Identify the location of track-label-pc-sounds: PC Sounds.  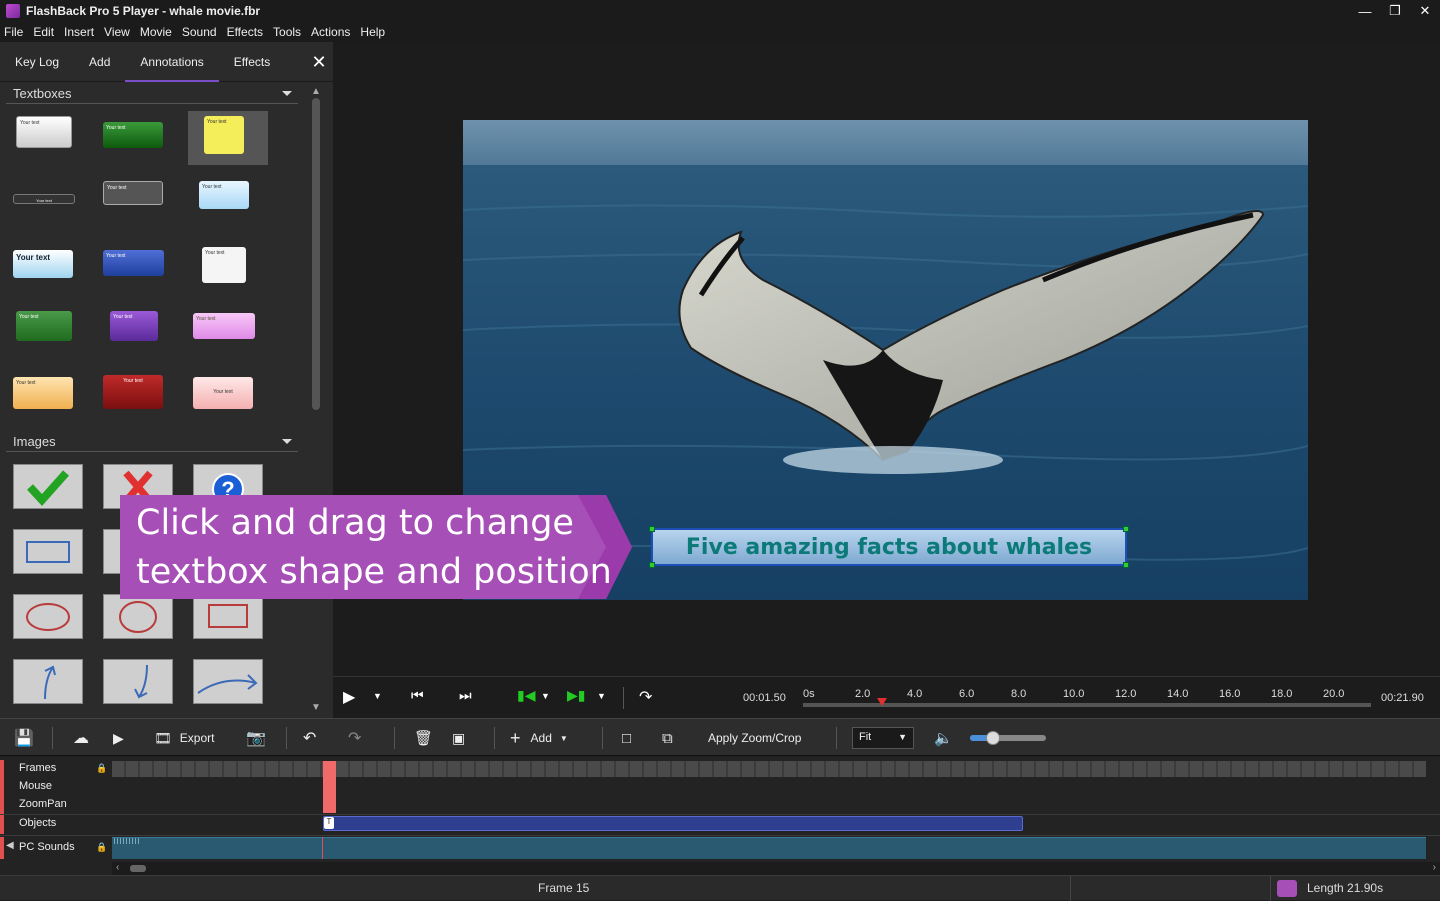
(58, 847).